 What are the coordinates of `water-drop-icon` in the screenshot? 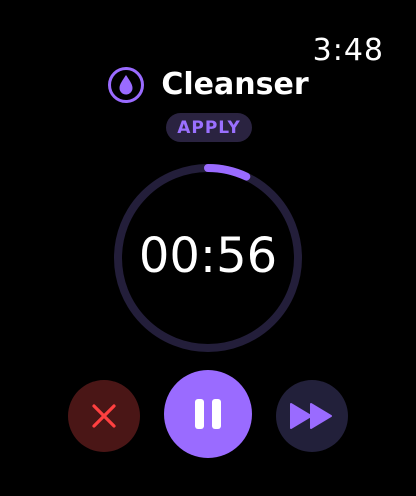 It's located at (126, 85).